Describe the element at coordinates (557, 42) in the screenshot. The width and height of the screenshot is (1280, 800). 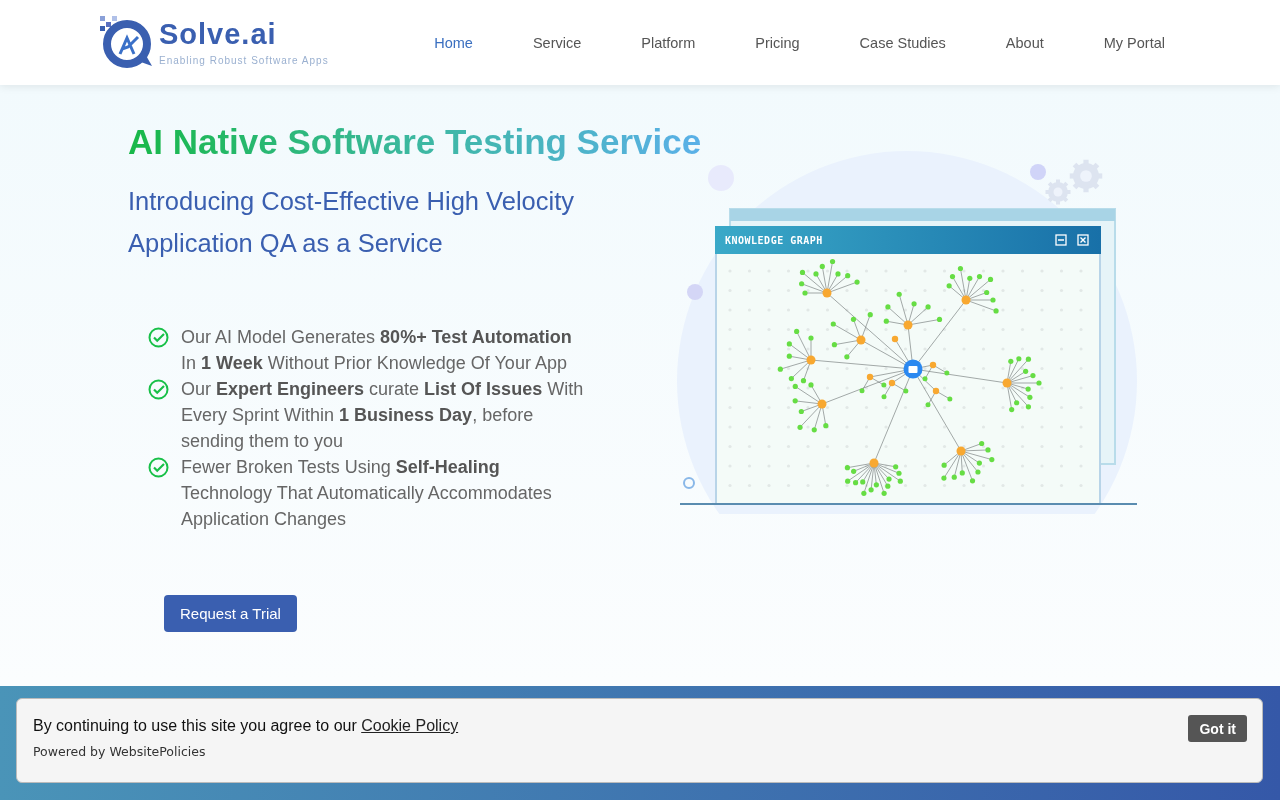
I see `nav-link: Service` at that location.